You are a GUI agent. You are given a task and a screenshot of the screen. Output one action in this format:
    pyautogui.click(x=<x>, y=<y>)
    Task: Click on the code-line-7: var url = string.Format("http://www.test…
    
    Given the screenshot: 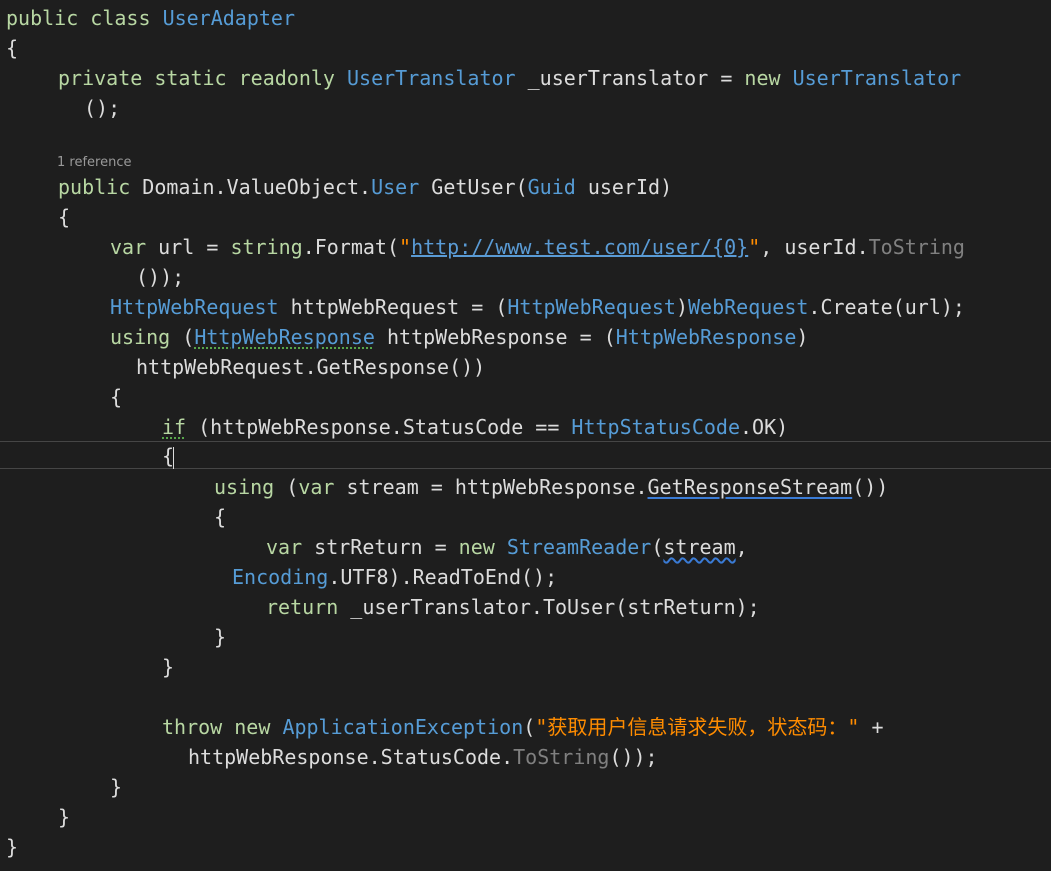 What is the action you would take?
    pyautogui.click(x=537, y=247)
    